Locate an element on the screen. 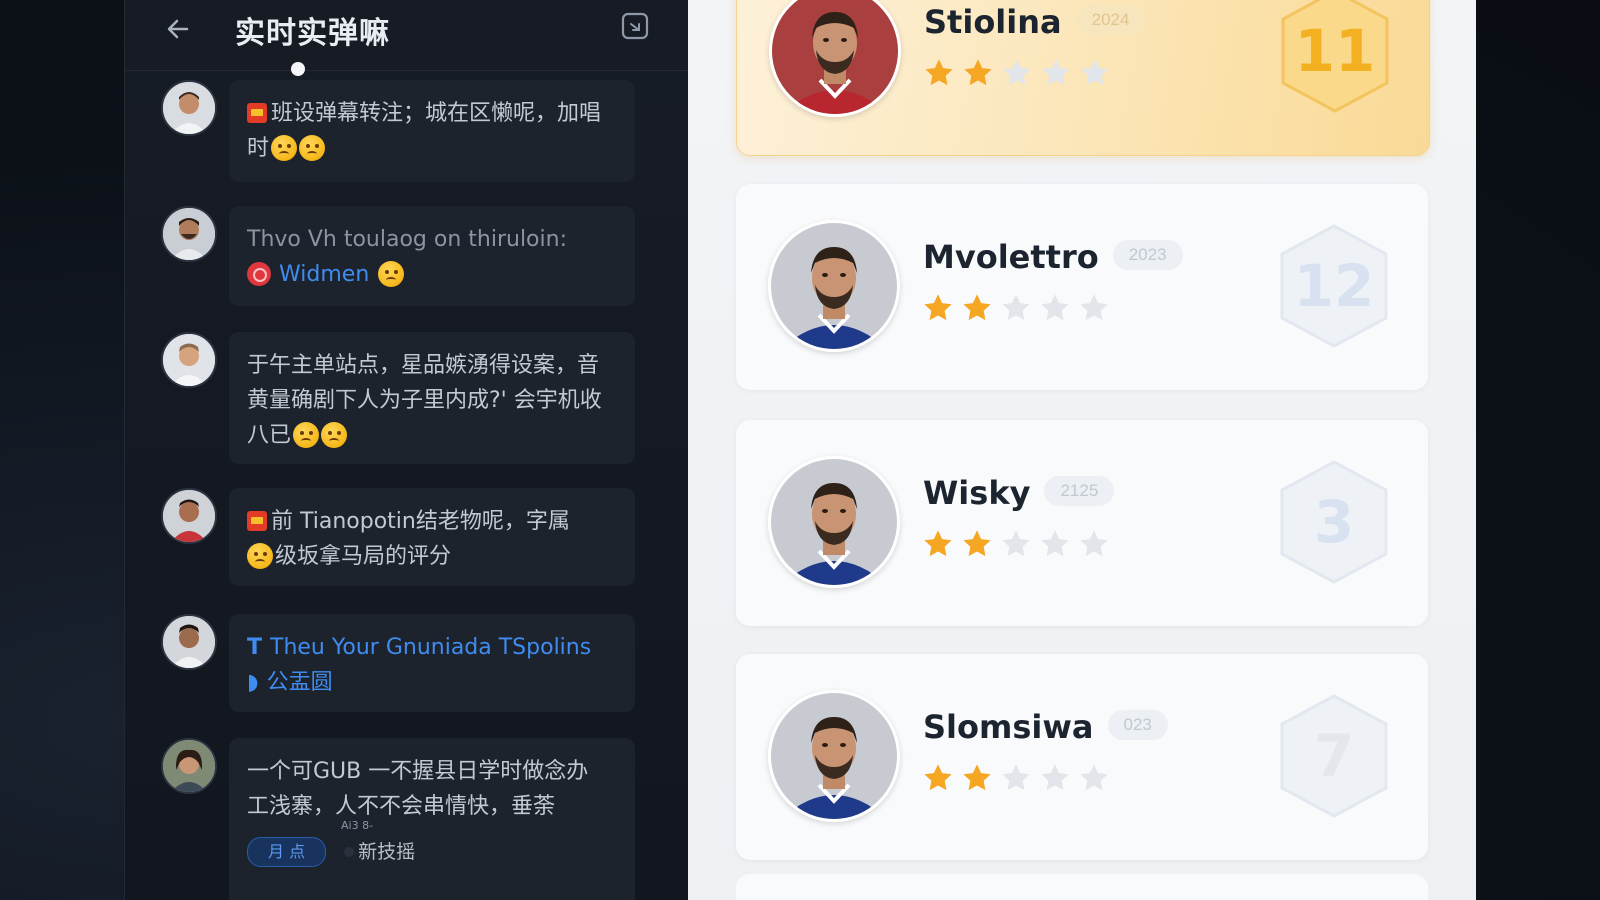 The width and height of the screenshot is (1600, 900). back-button is located at coordinates (178, 29).